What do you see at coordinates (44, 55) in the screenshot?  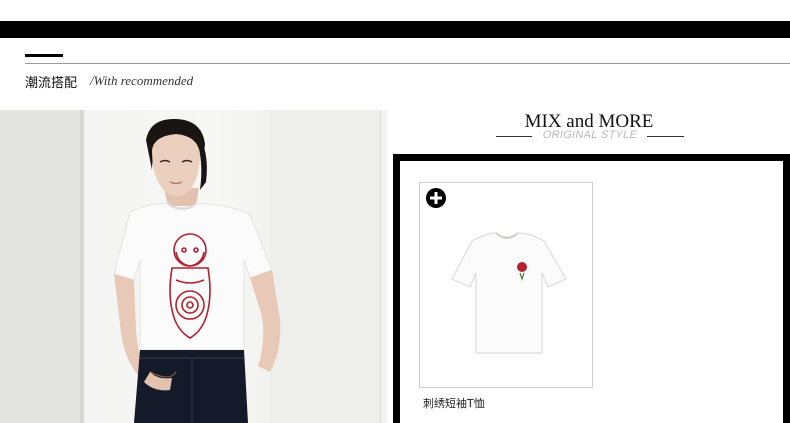 I see `title-accent-rule` at bounding box center [44, 55].